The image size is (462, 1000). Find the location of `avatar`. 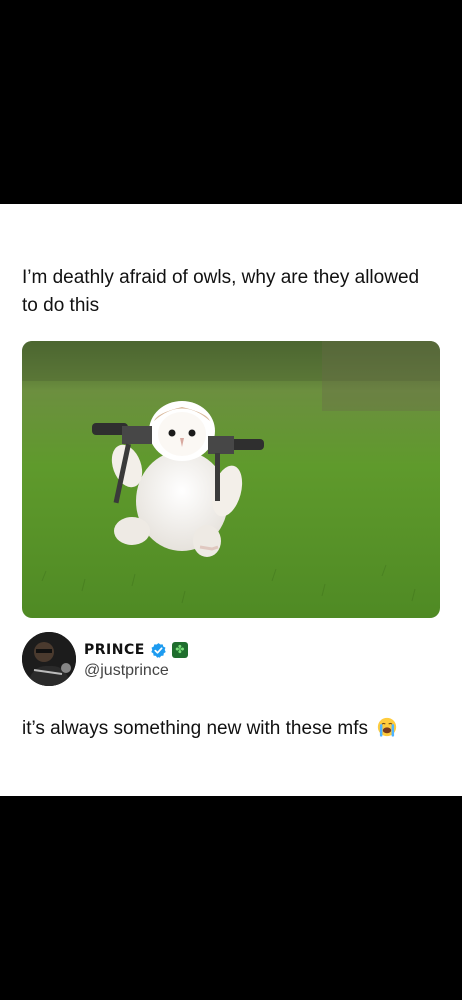

avatar is located at coordinates (49, 659).